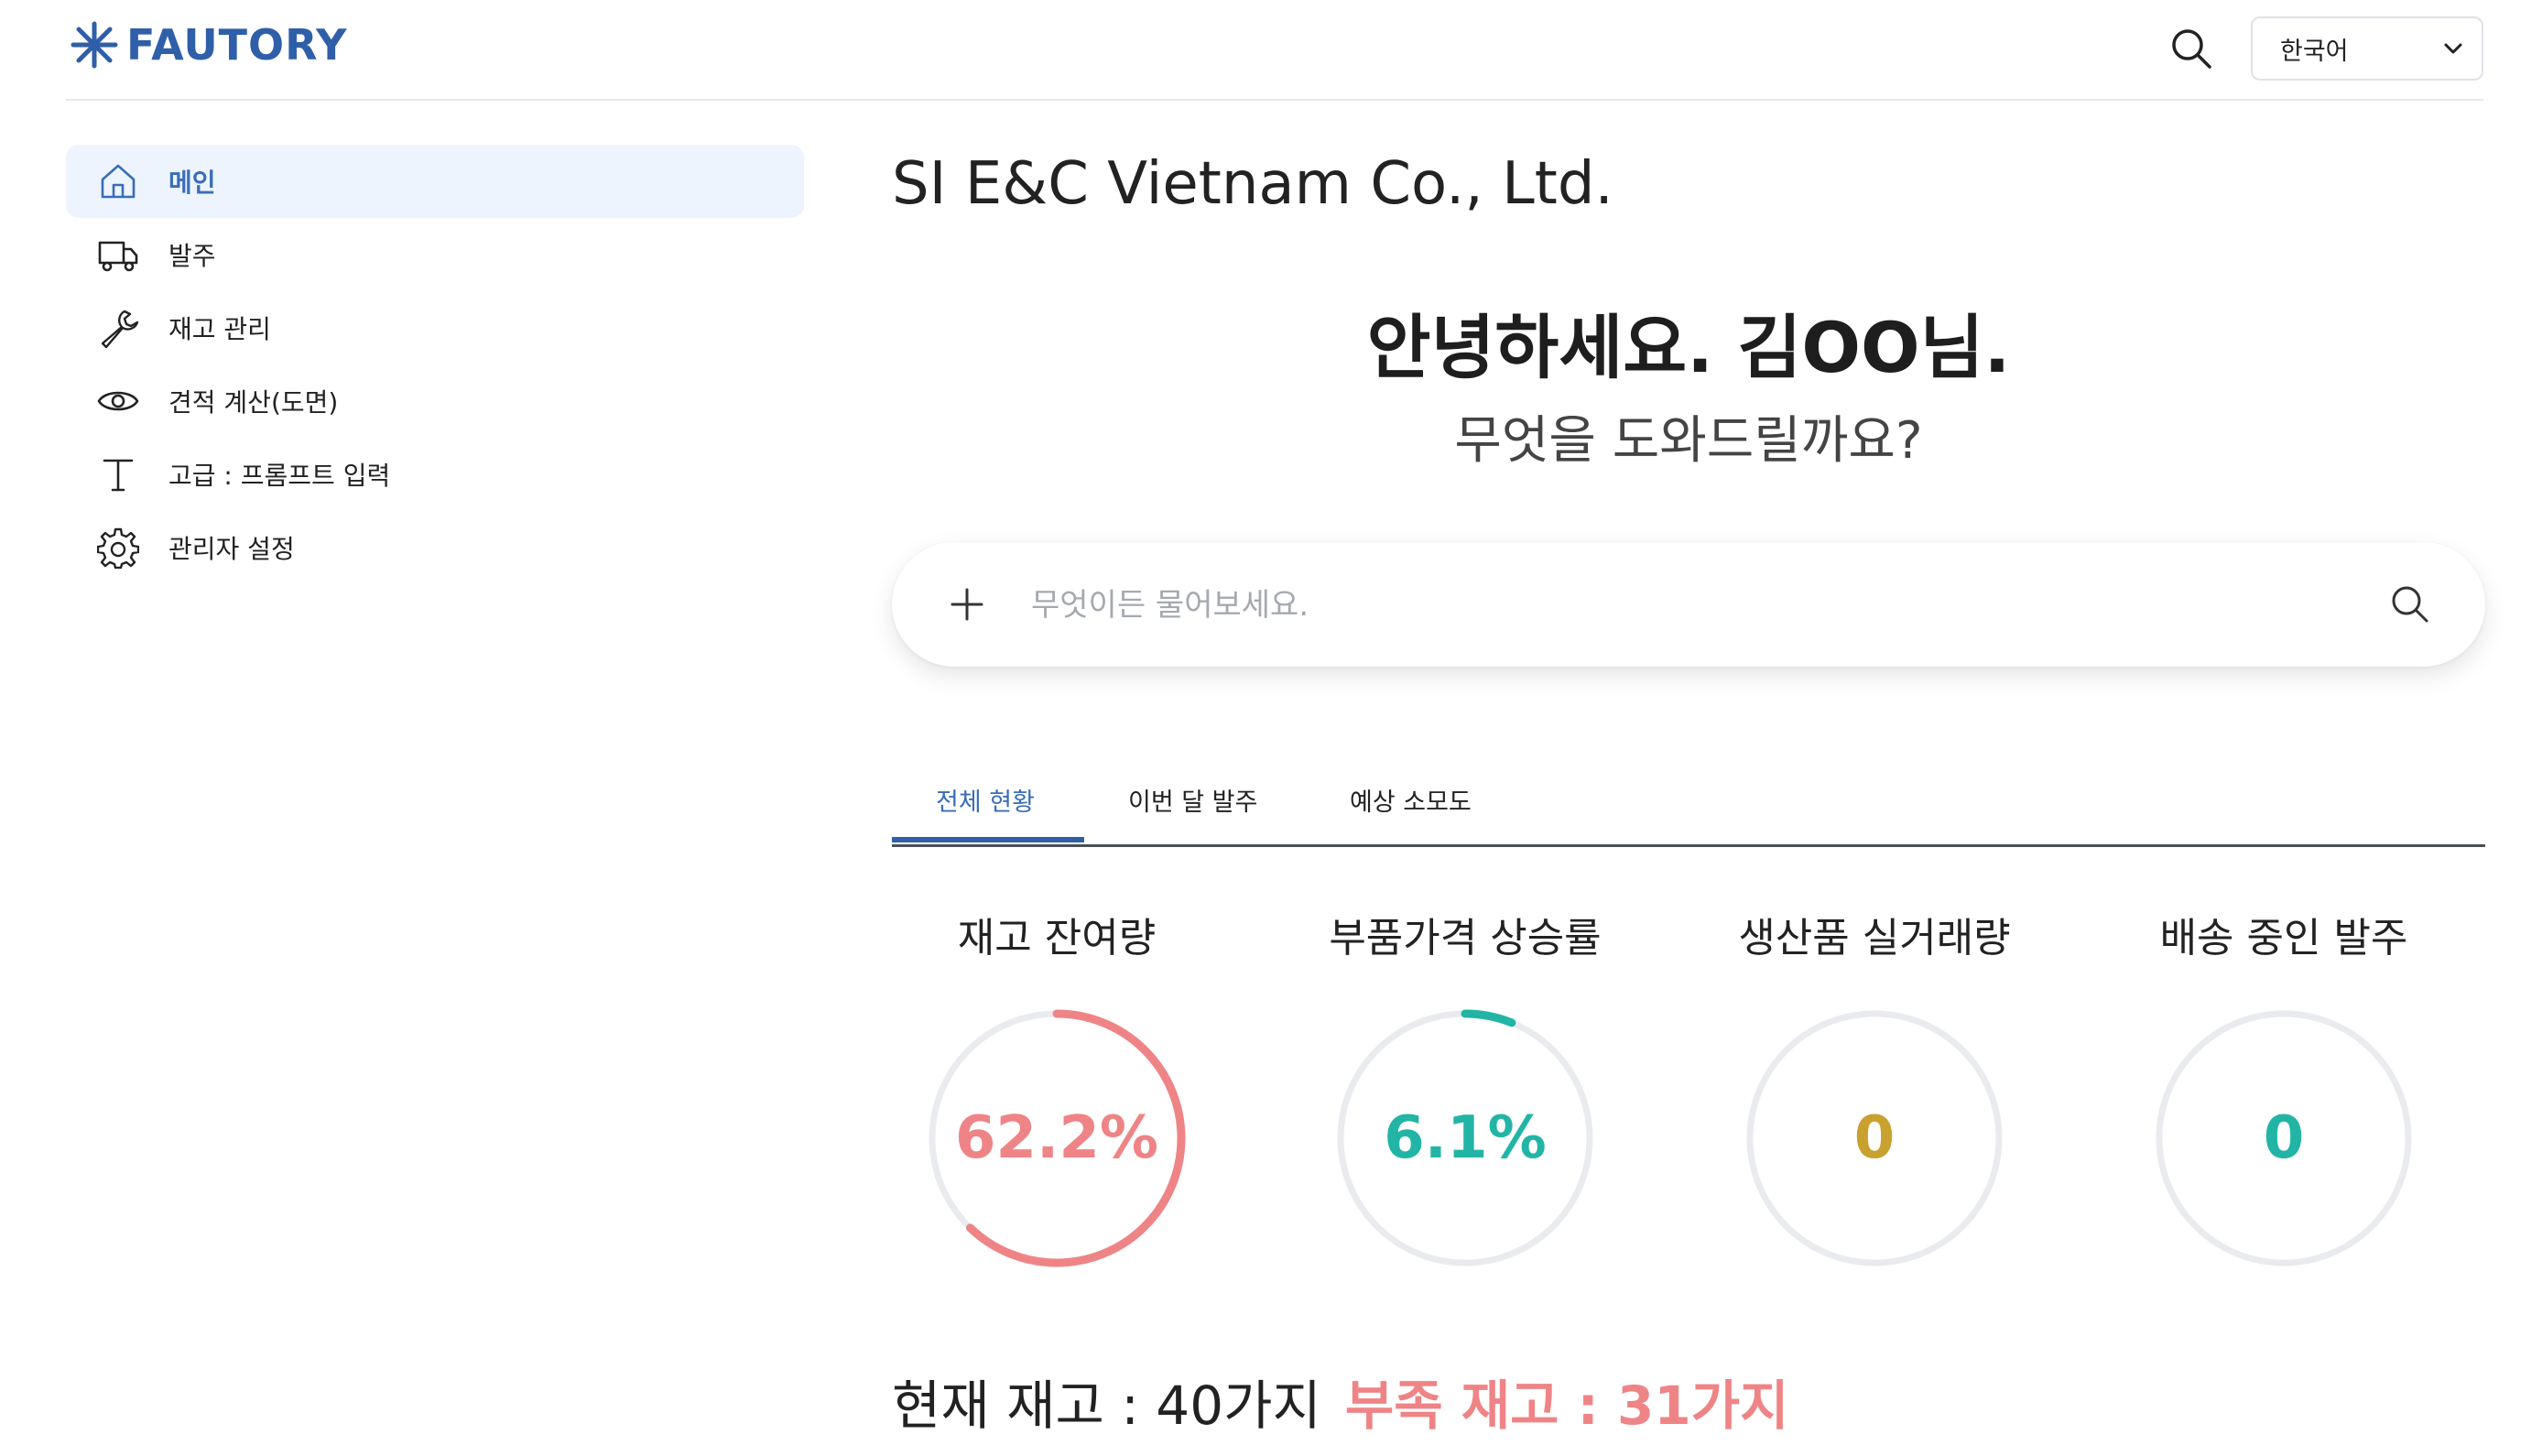 This screenshot has width=2542, height=1456. I want to click on tab-bar: 전체 현황 이번 달 발주 예상 소모도, so click(1688, 802).